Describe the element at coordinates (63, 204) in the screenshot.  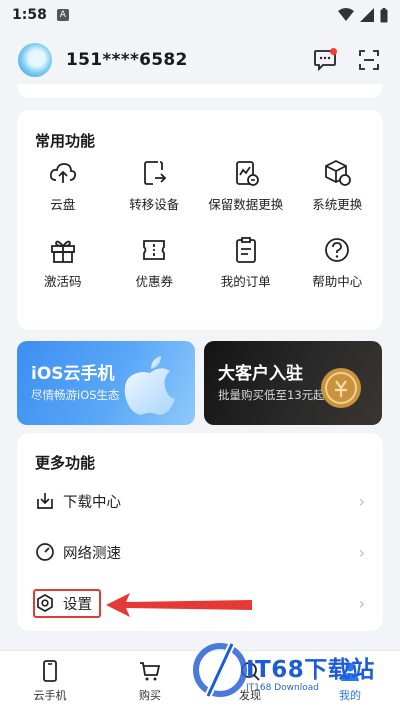
I see `grid-label: 云盘` at that location.